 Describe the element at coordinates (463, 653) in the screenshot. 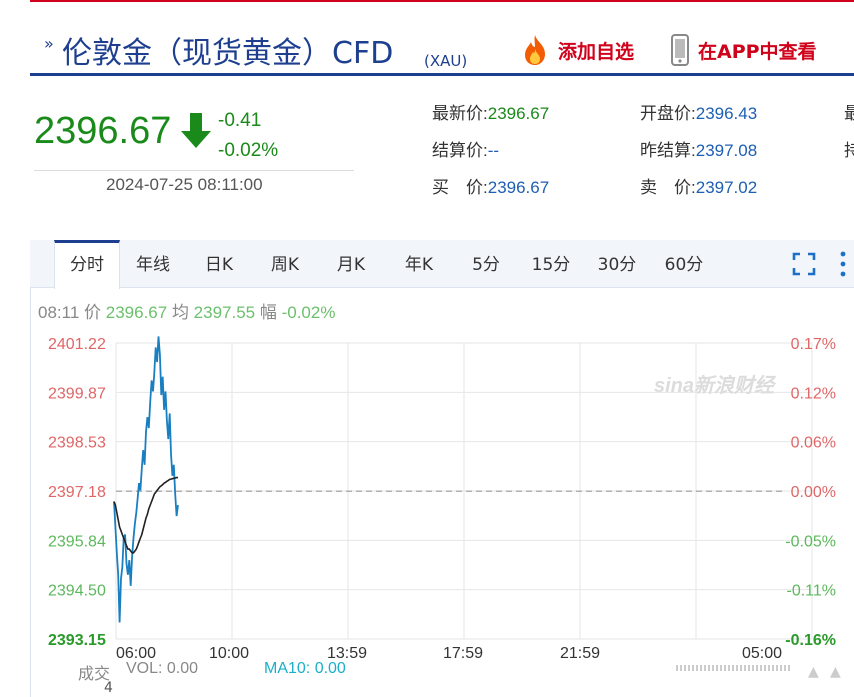

I see `x-tick-label: 17:59` at that location.